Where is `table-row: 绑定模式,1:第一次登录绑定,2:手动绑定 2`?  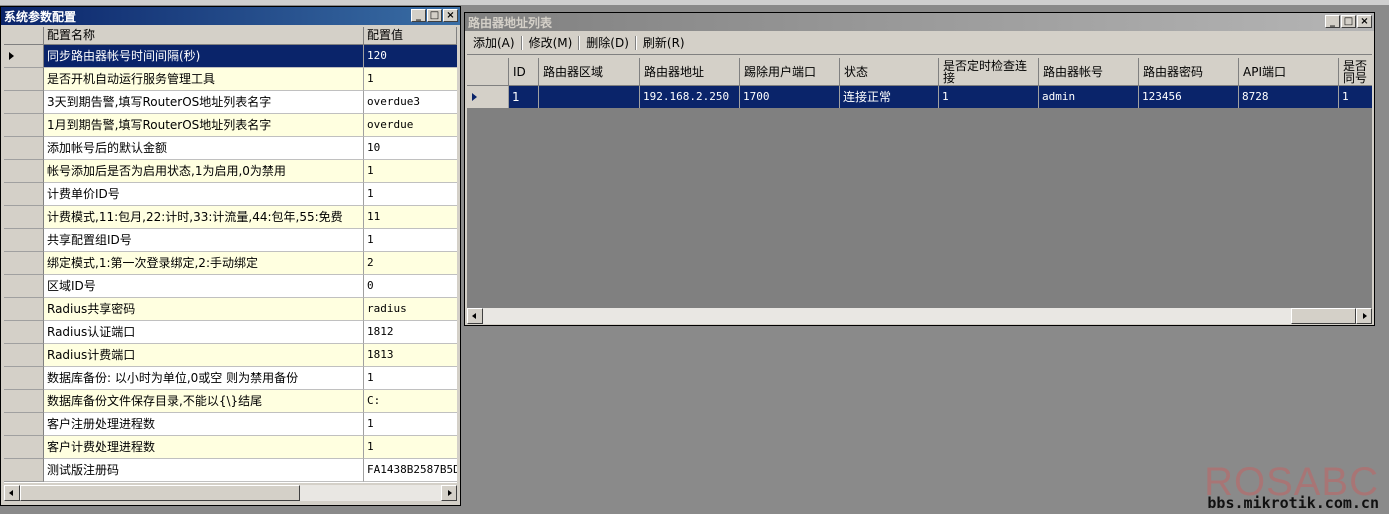
table-row: 绑定模式,1:第一次登录绑定,2:手动绑定 2 is located at coordinates (230, 263).